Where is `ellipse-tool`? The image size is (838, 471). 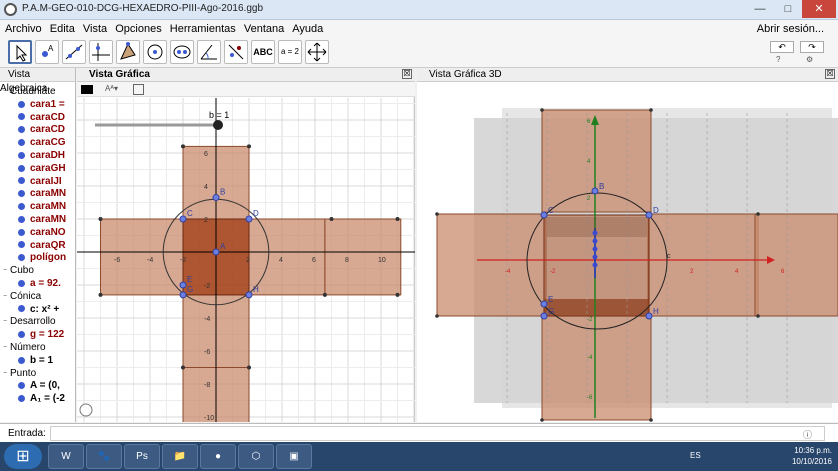 ellipse-tool is located at coordinates (182, 52).